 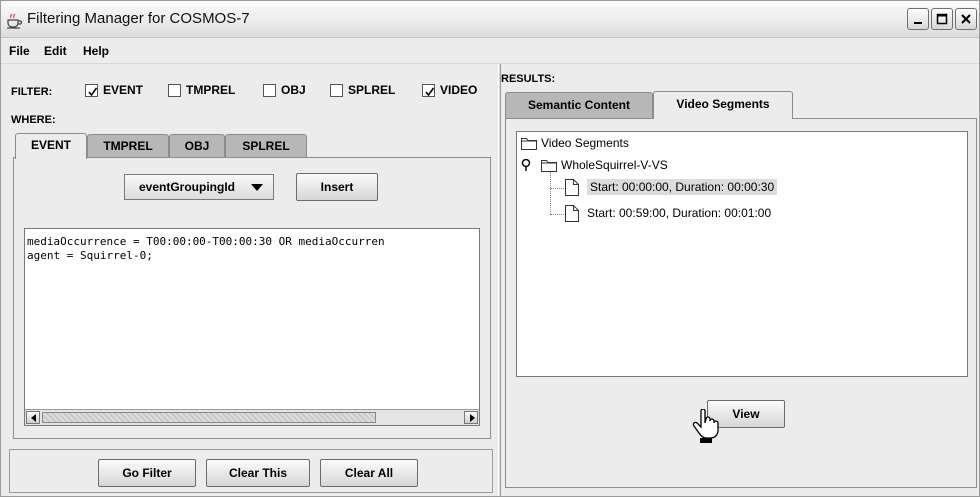 I want to click on close-icon, so click(x=966, y=19).